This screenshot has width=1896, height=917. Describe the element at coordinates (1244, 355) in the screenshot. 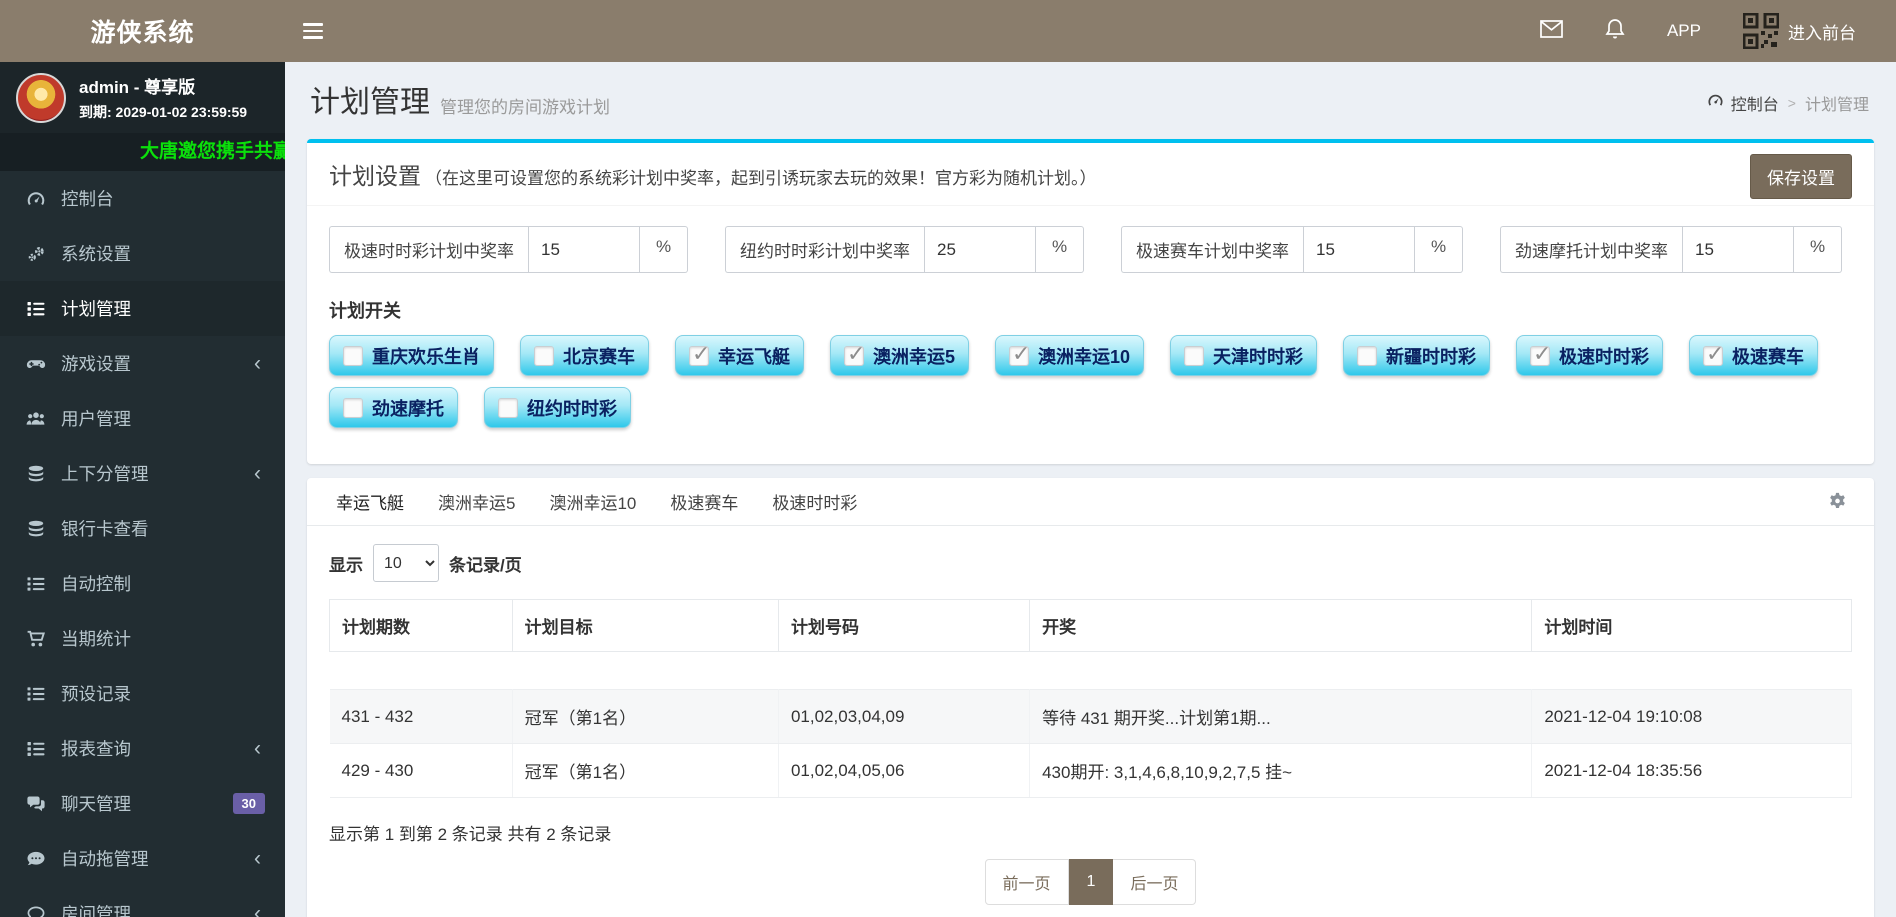

I see `plan-switch-天津时时彩: 天津时时彩` at that location.